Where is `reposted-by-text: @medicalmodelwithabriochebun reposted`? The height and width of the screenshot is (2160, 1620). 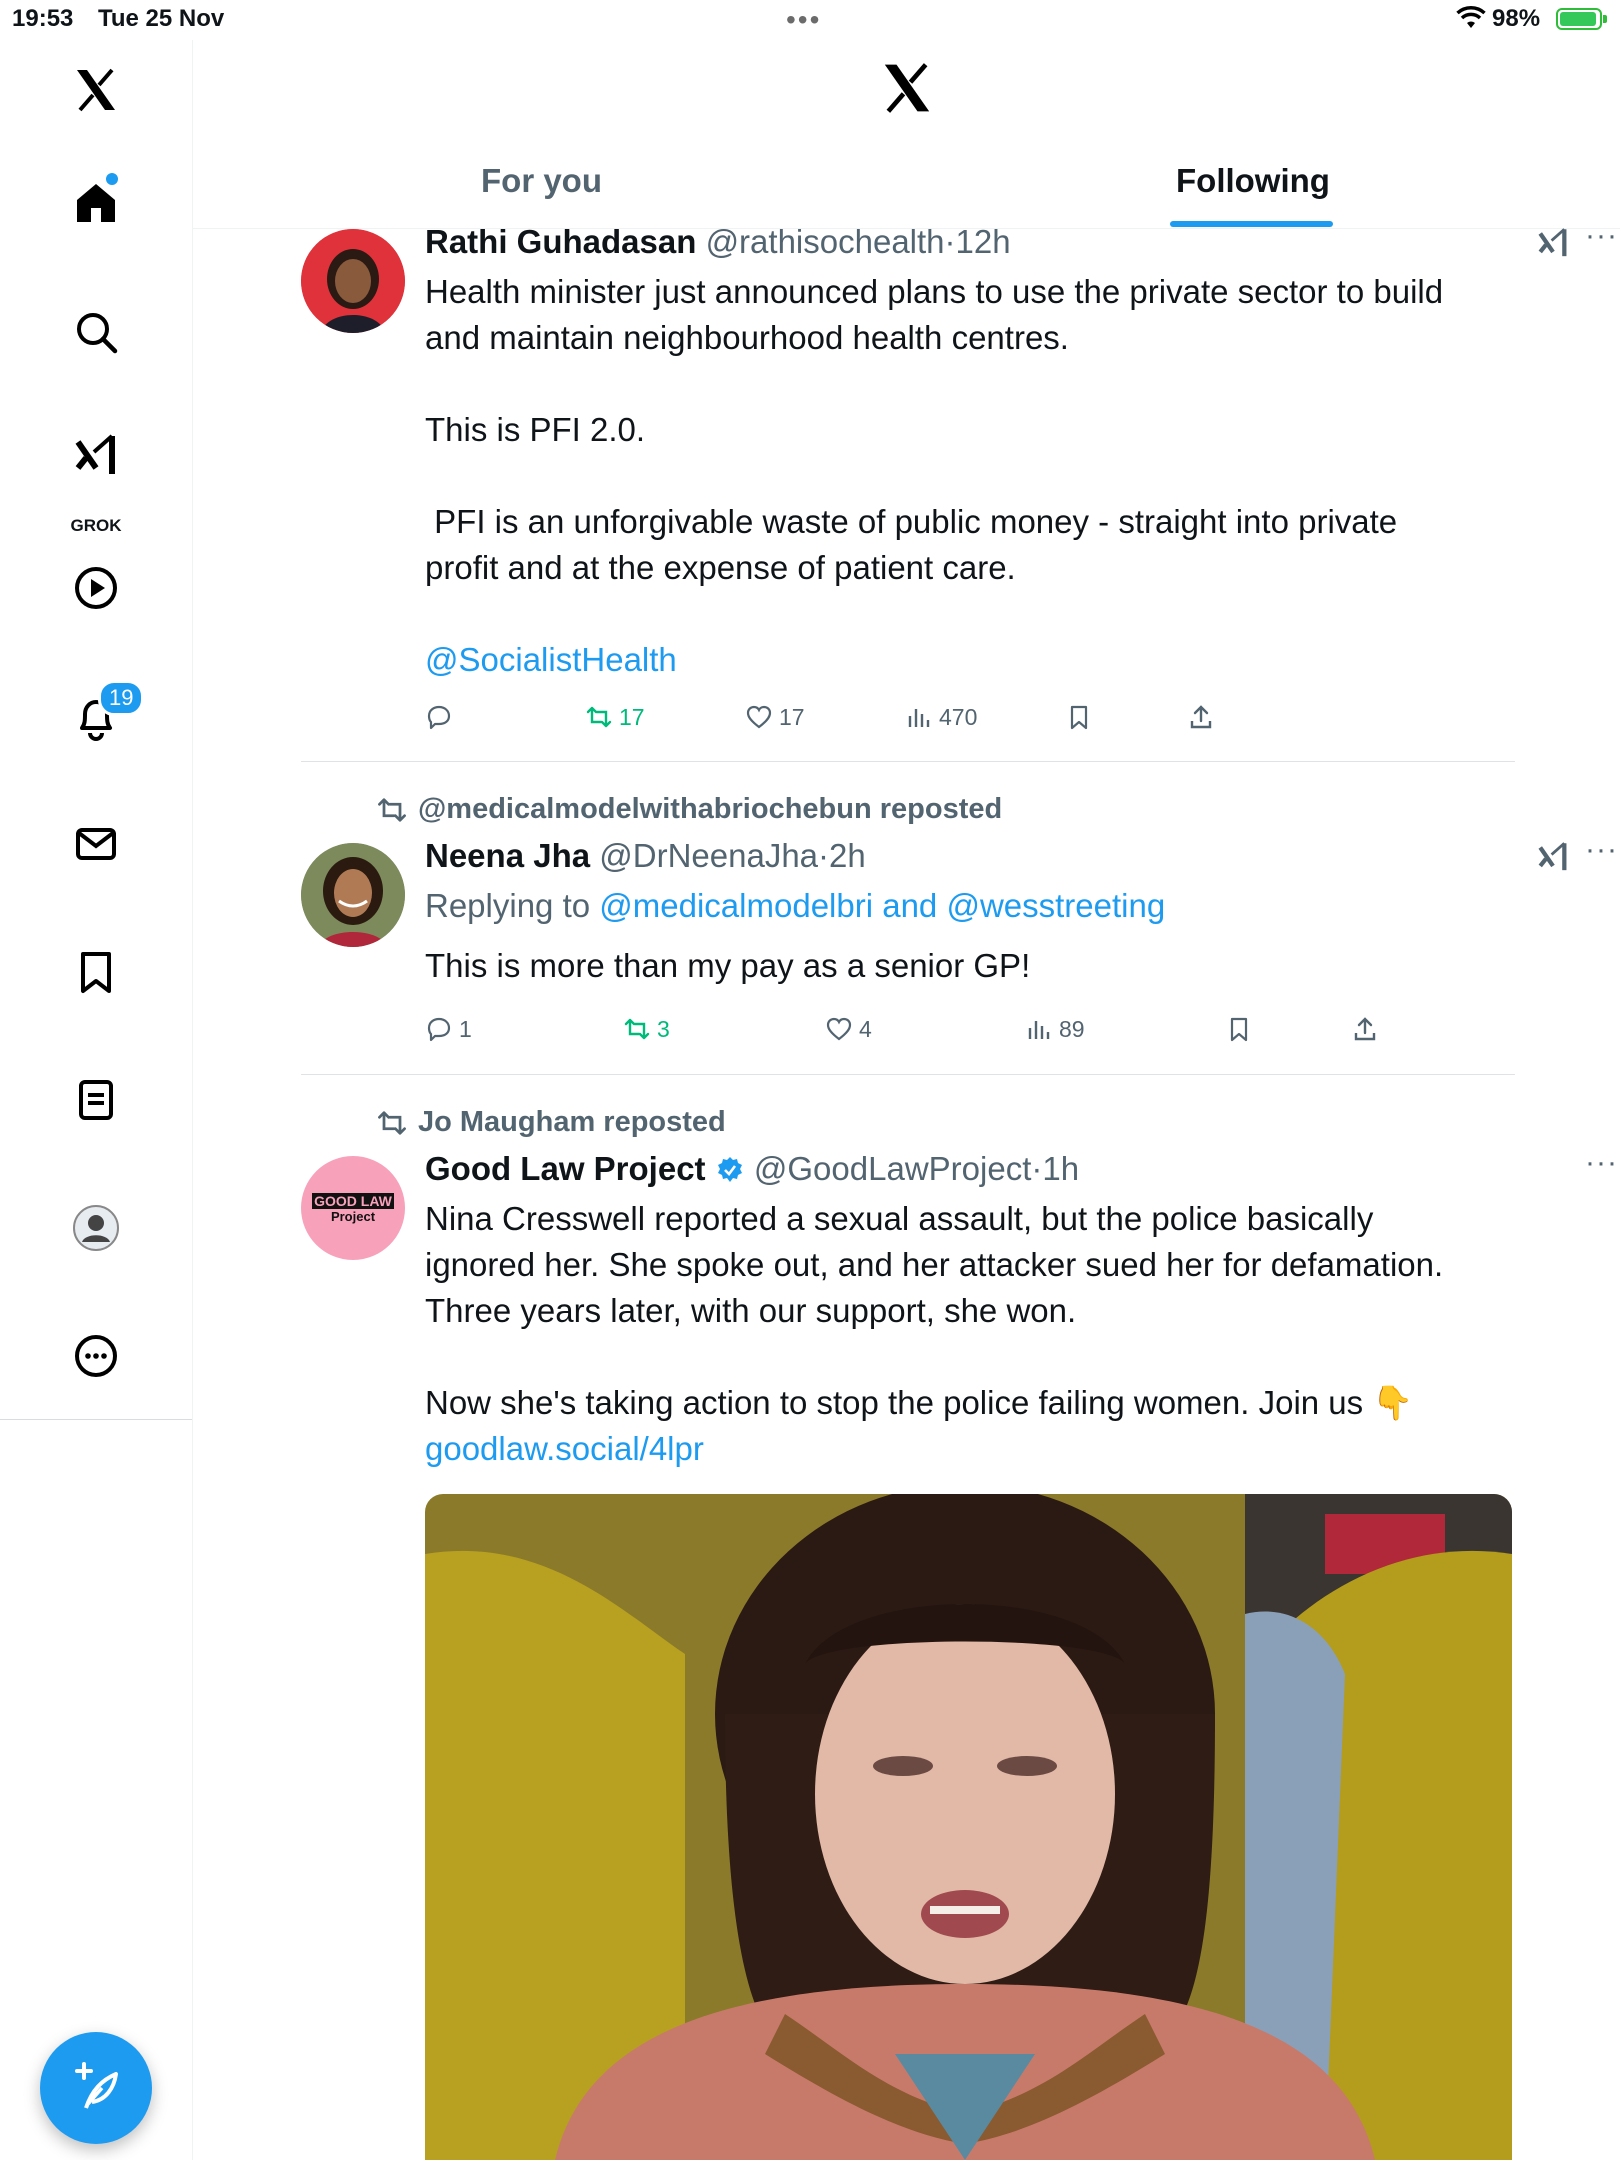
reposted-by-text: @medicalmodelwithabriochebun reposted is located at coordinates (710, 809).